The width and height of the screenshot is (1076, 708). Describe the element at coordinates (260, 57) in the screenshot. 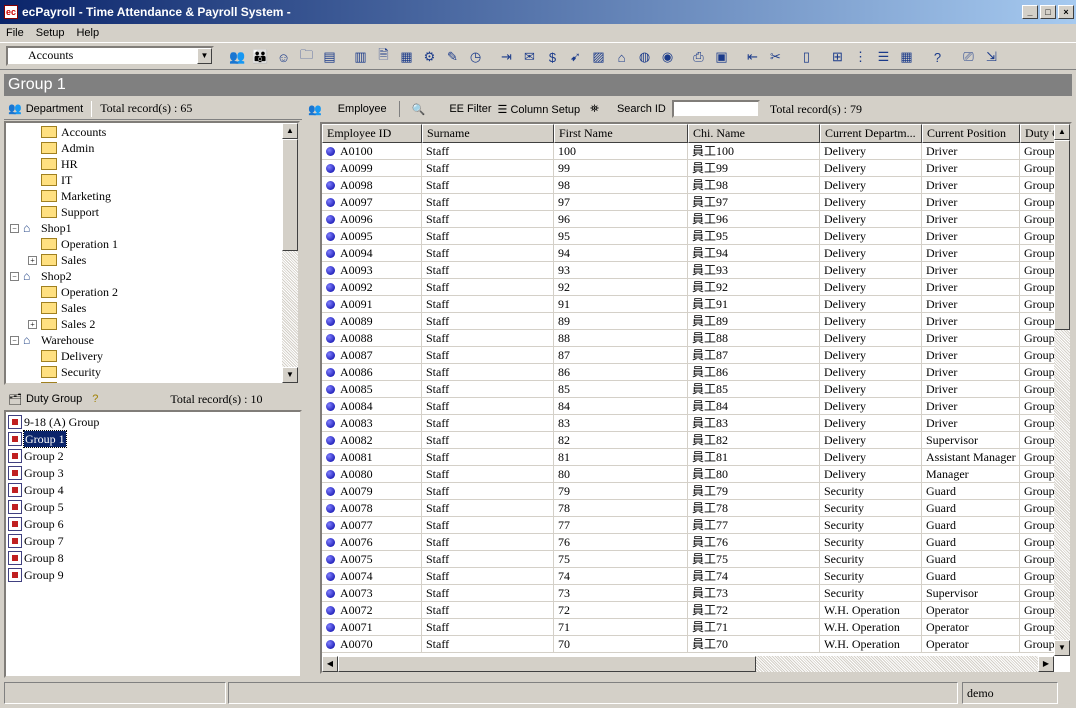

I see `group-icon: 👪` at that location.